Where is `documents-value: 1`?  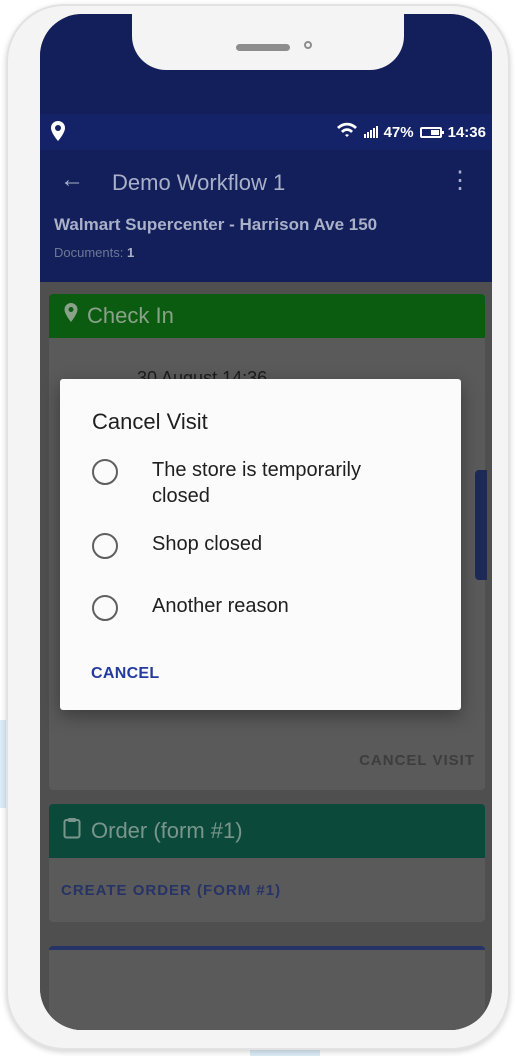 documents-value: 1 is located at coordinates (131, 252).